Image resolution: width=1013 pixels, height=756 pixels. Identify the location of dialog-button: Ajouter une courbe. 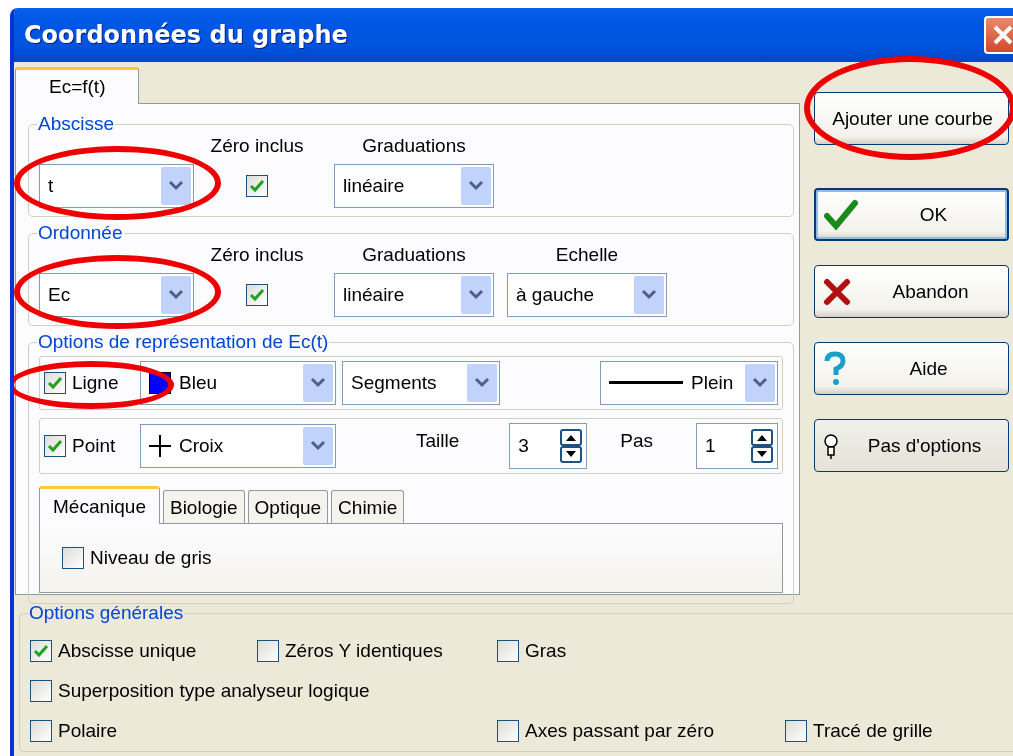
(911, 118).